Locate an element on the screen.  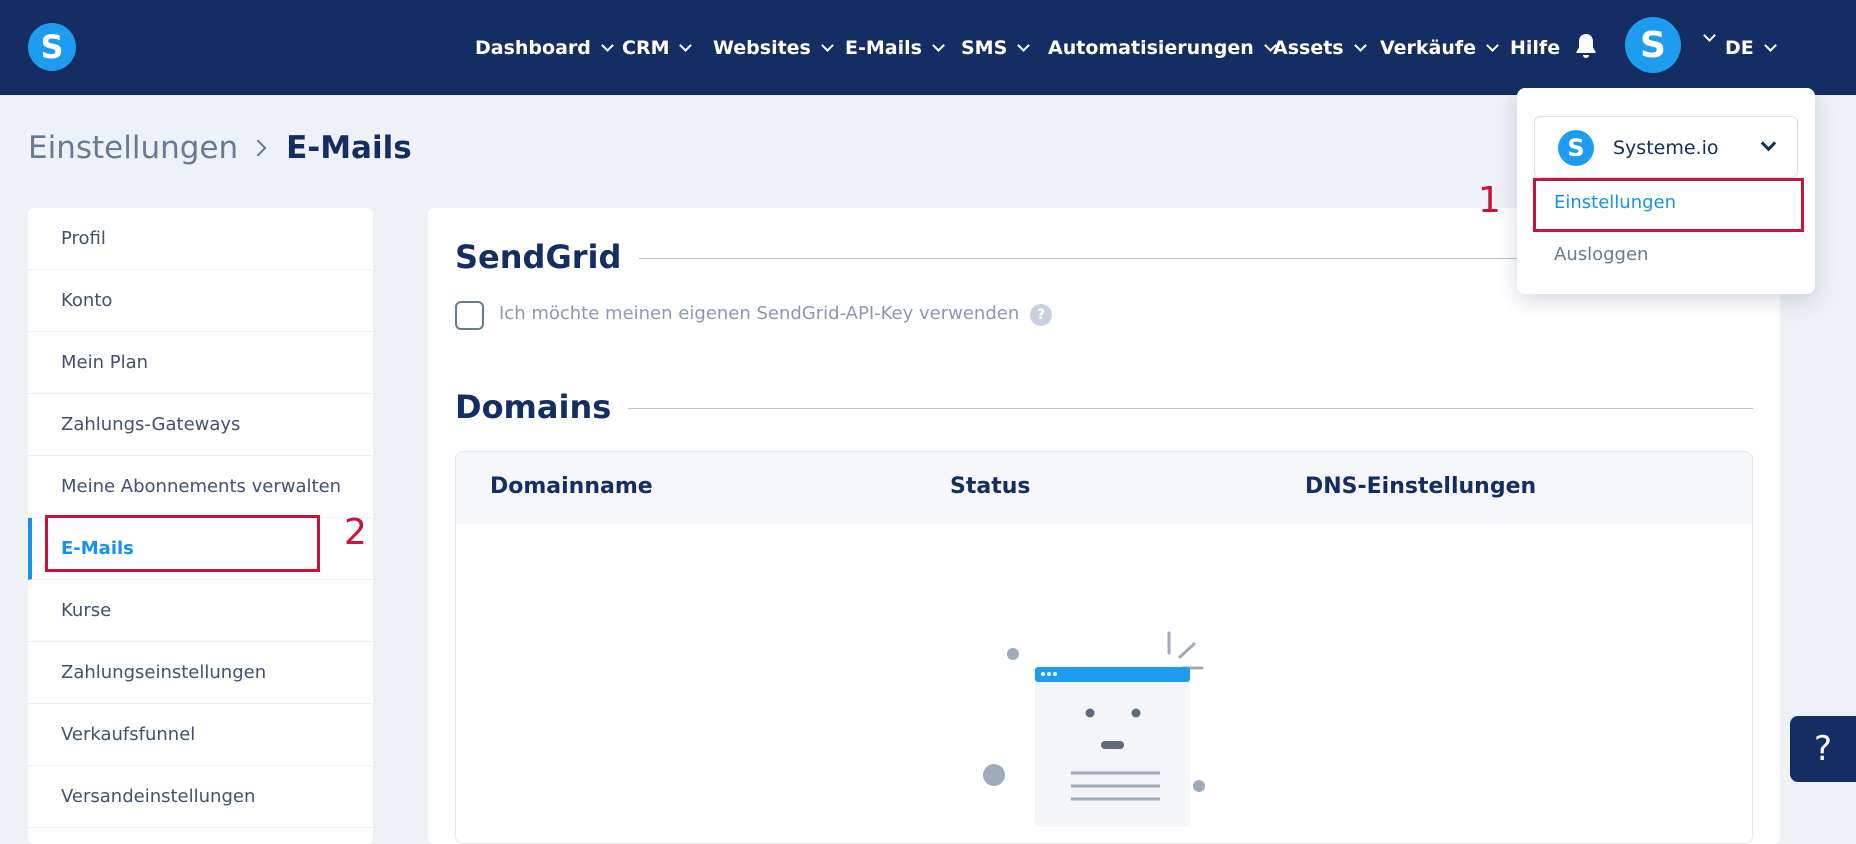
account-avatar: S is located at coordinates (1576, 148).